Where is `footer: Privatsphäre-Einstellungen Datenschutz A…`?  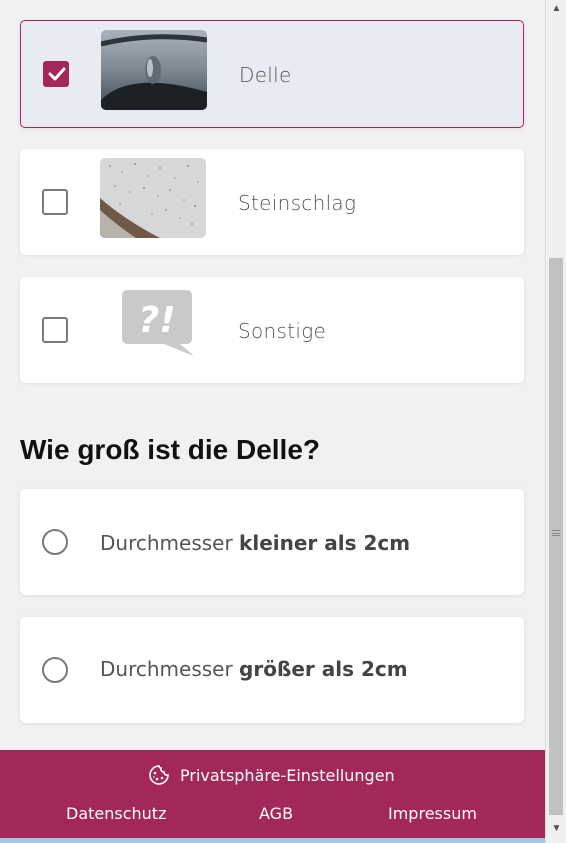
footer: Privatsphäre-Einstellungen Datenschutz A… is located at coordinates (272, 796).